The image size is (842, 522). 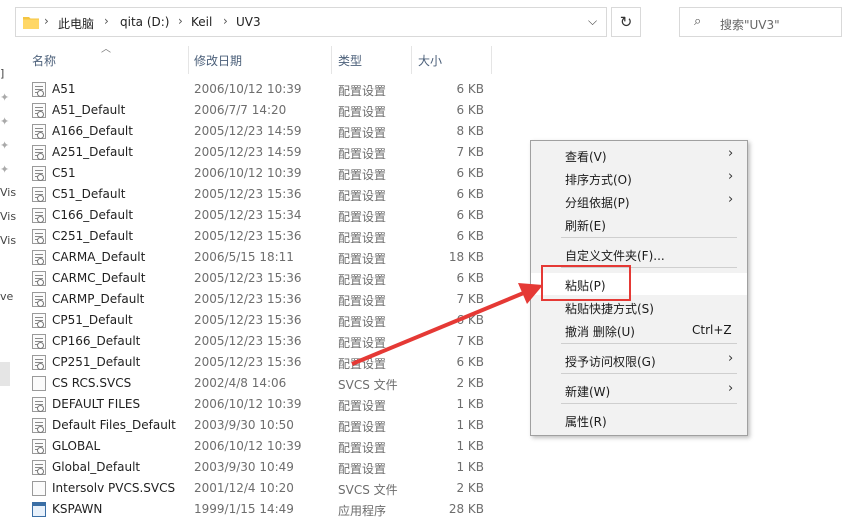 What do you see at coordinates (201, 22) in the screenshot?
I see `breadcrumb-keil: Keil` at bounding box center [201, 22].